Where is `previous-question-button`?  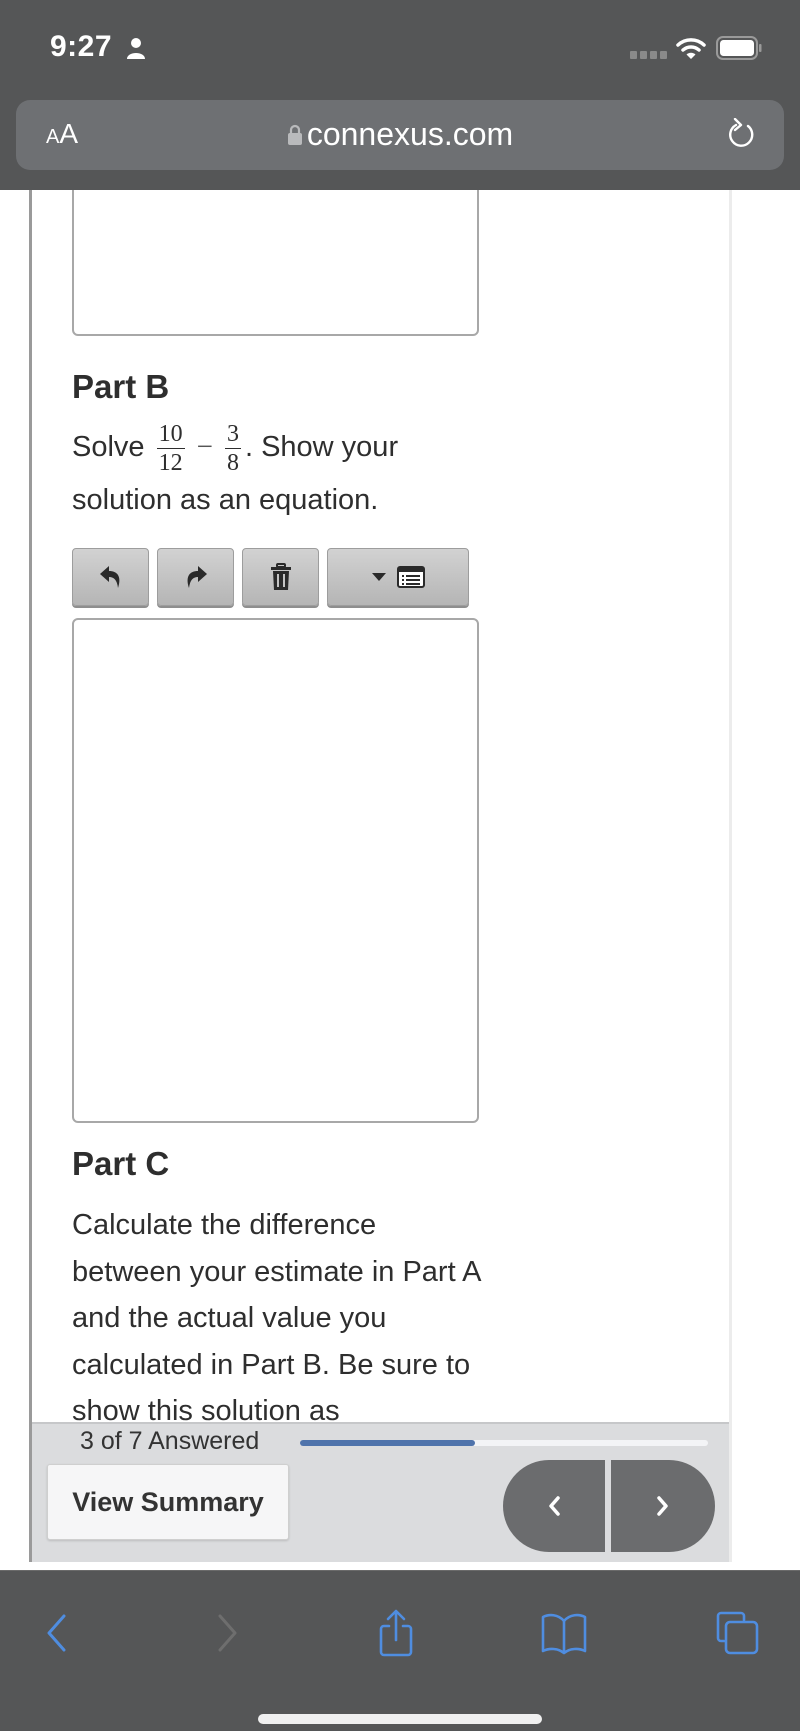
previous-question-button is located at coordinates (554, 1506).